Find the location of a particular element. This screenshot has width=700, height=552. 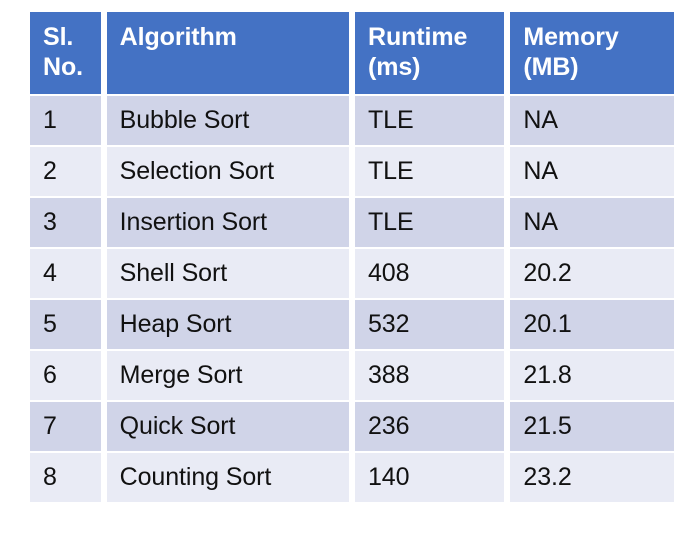

table-row: 3 Insertion Sort TLE NA is located at coordinates (352, 222).